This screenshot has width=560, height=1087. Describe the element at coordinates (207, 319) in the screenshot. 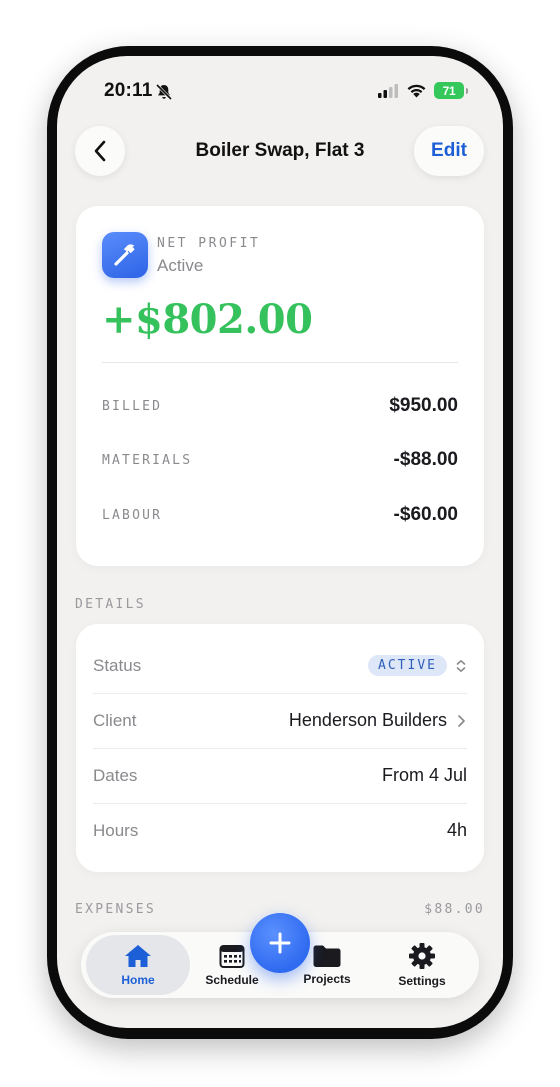

I see `net-profit-amount: +$802.00` at that location.